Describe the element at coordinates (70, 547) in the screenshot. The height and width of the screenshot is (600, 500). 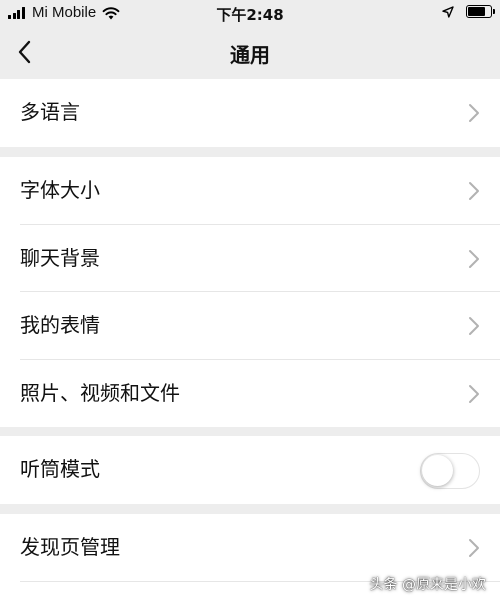
I see `row-label: 发现页管理` at that location.